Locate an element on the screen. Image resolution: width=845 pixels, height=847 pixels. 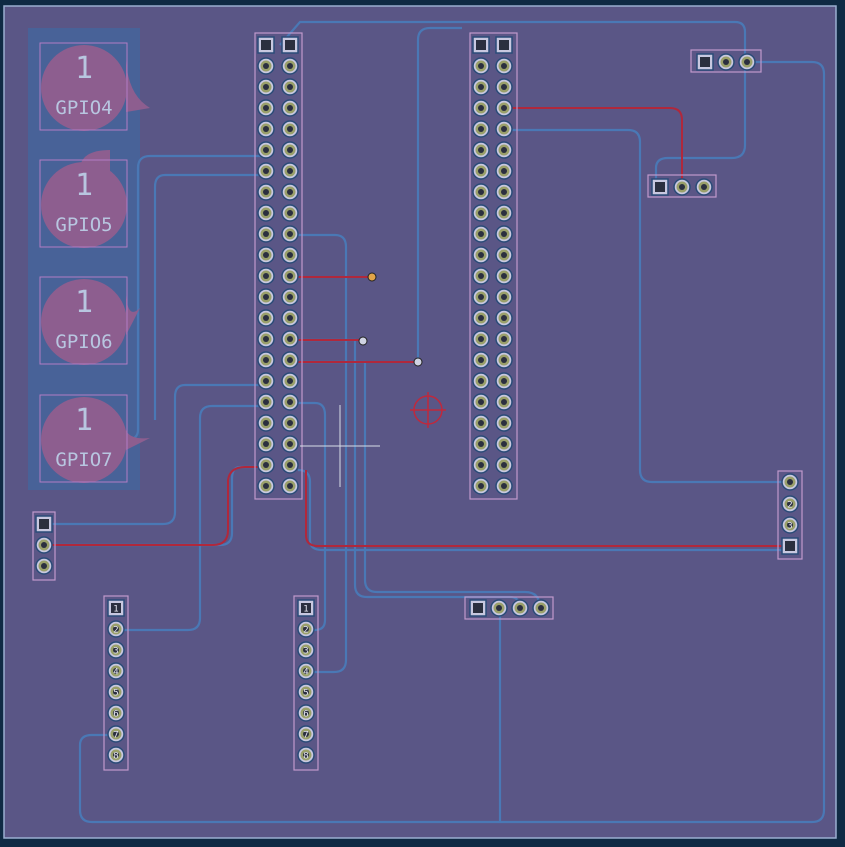
pad: 1 is located at coordinates (306, 608).